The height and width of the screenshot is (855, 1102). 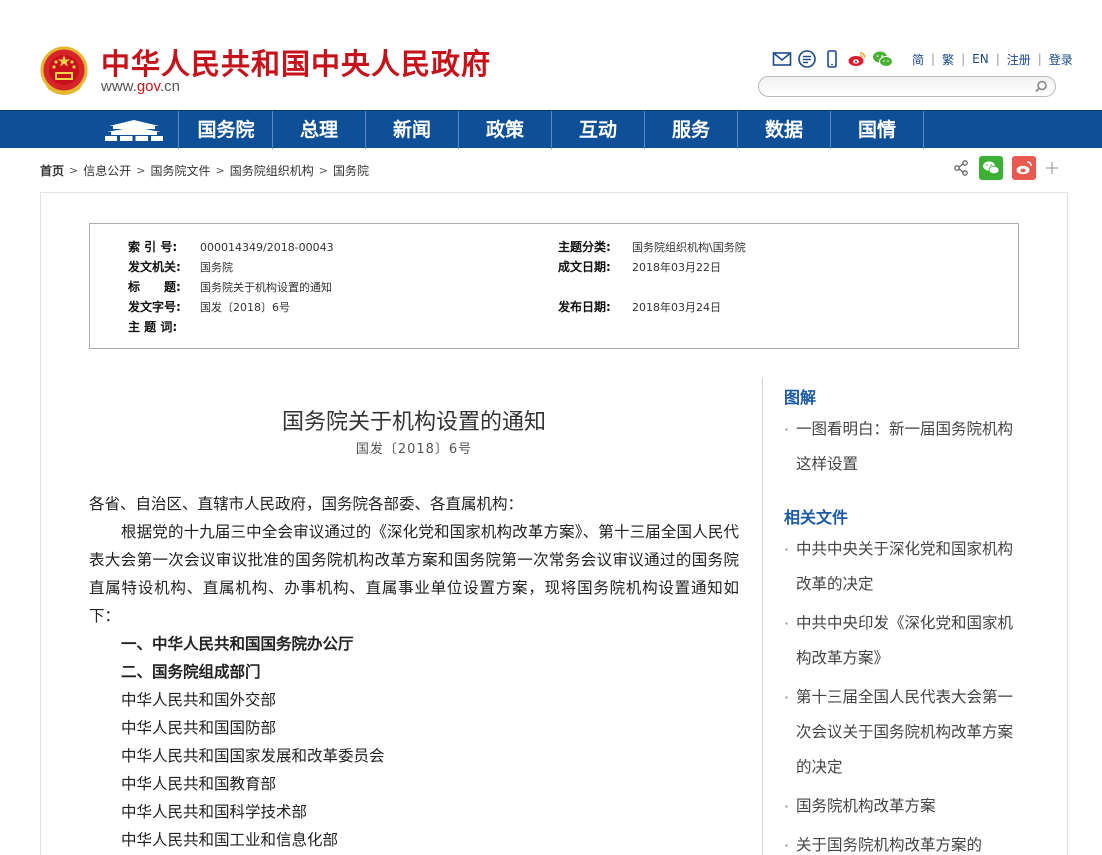 I want to click on breadcrumb-state-council: 国务院, so click(x=351, y=170).